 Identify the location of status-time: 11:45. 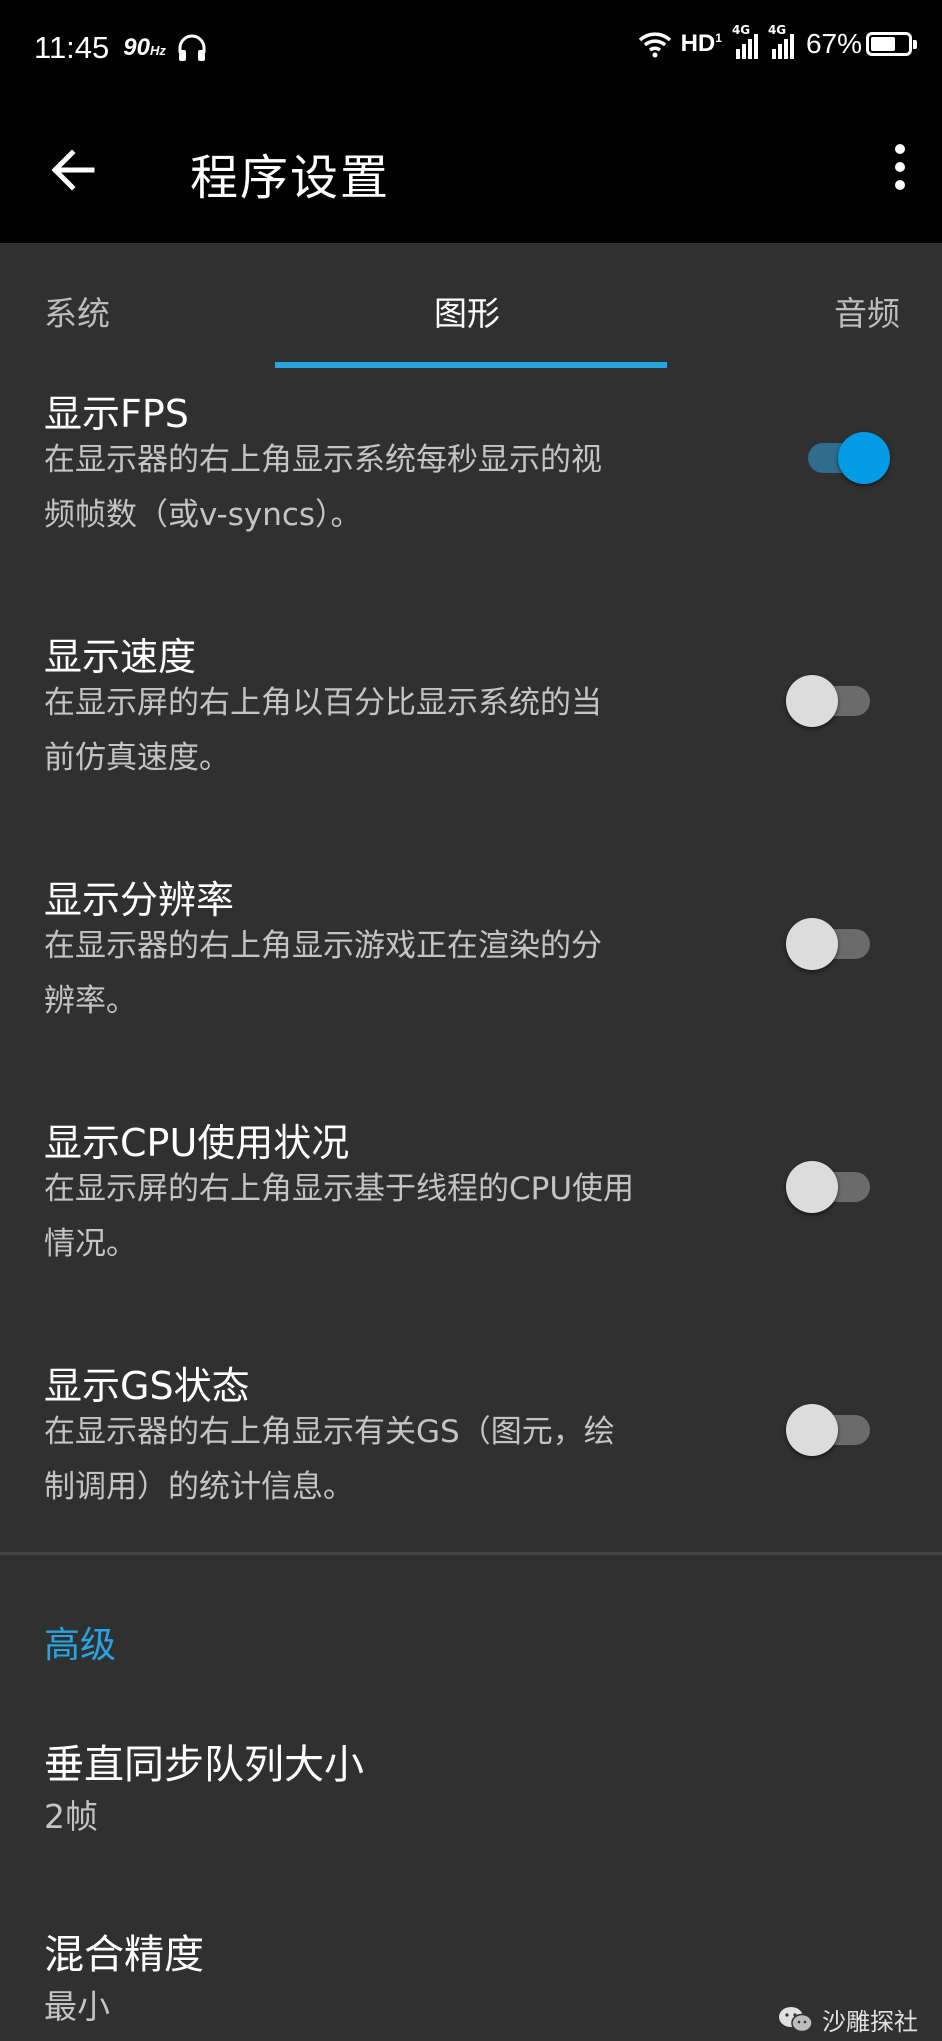
(72, 47).